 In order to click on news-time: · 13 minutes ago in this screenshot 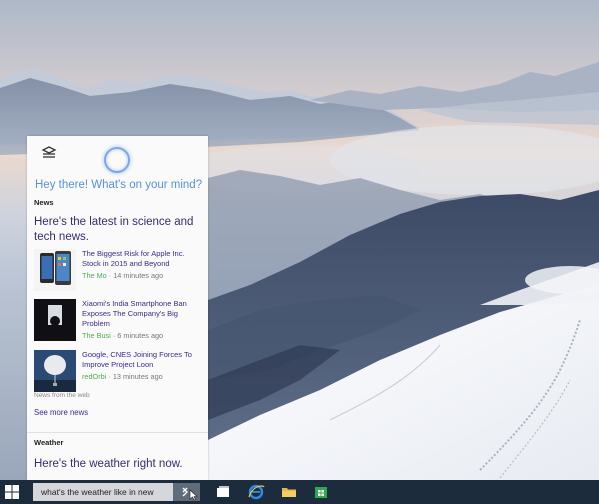, I will do `click(134, 376)`.